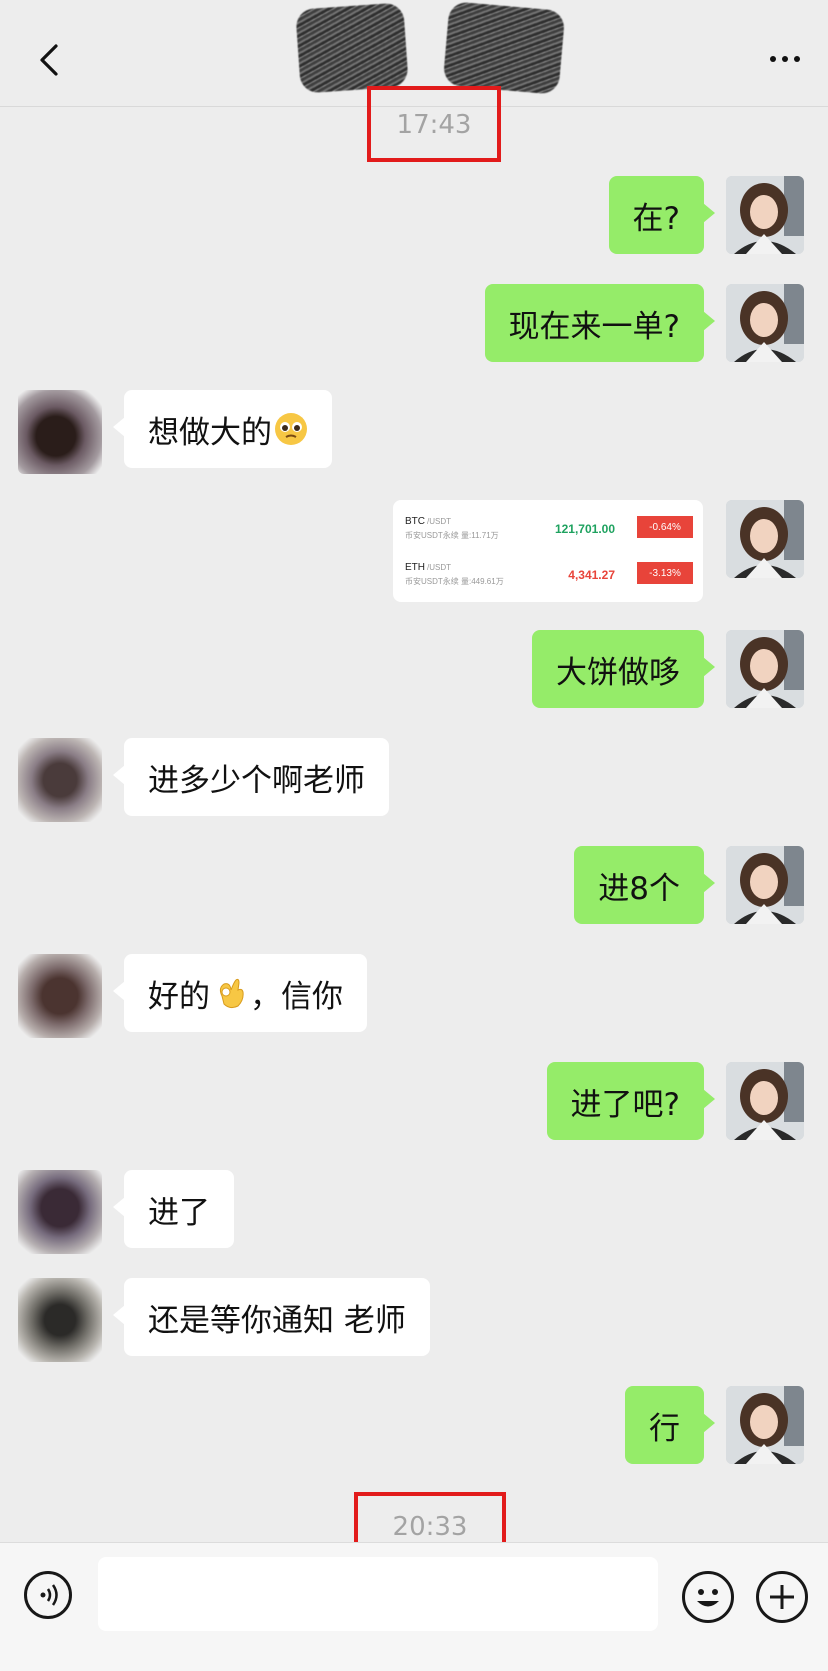  I want to click on message-text: 进了吧?, so click(625, 1104).